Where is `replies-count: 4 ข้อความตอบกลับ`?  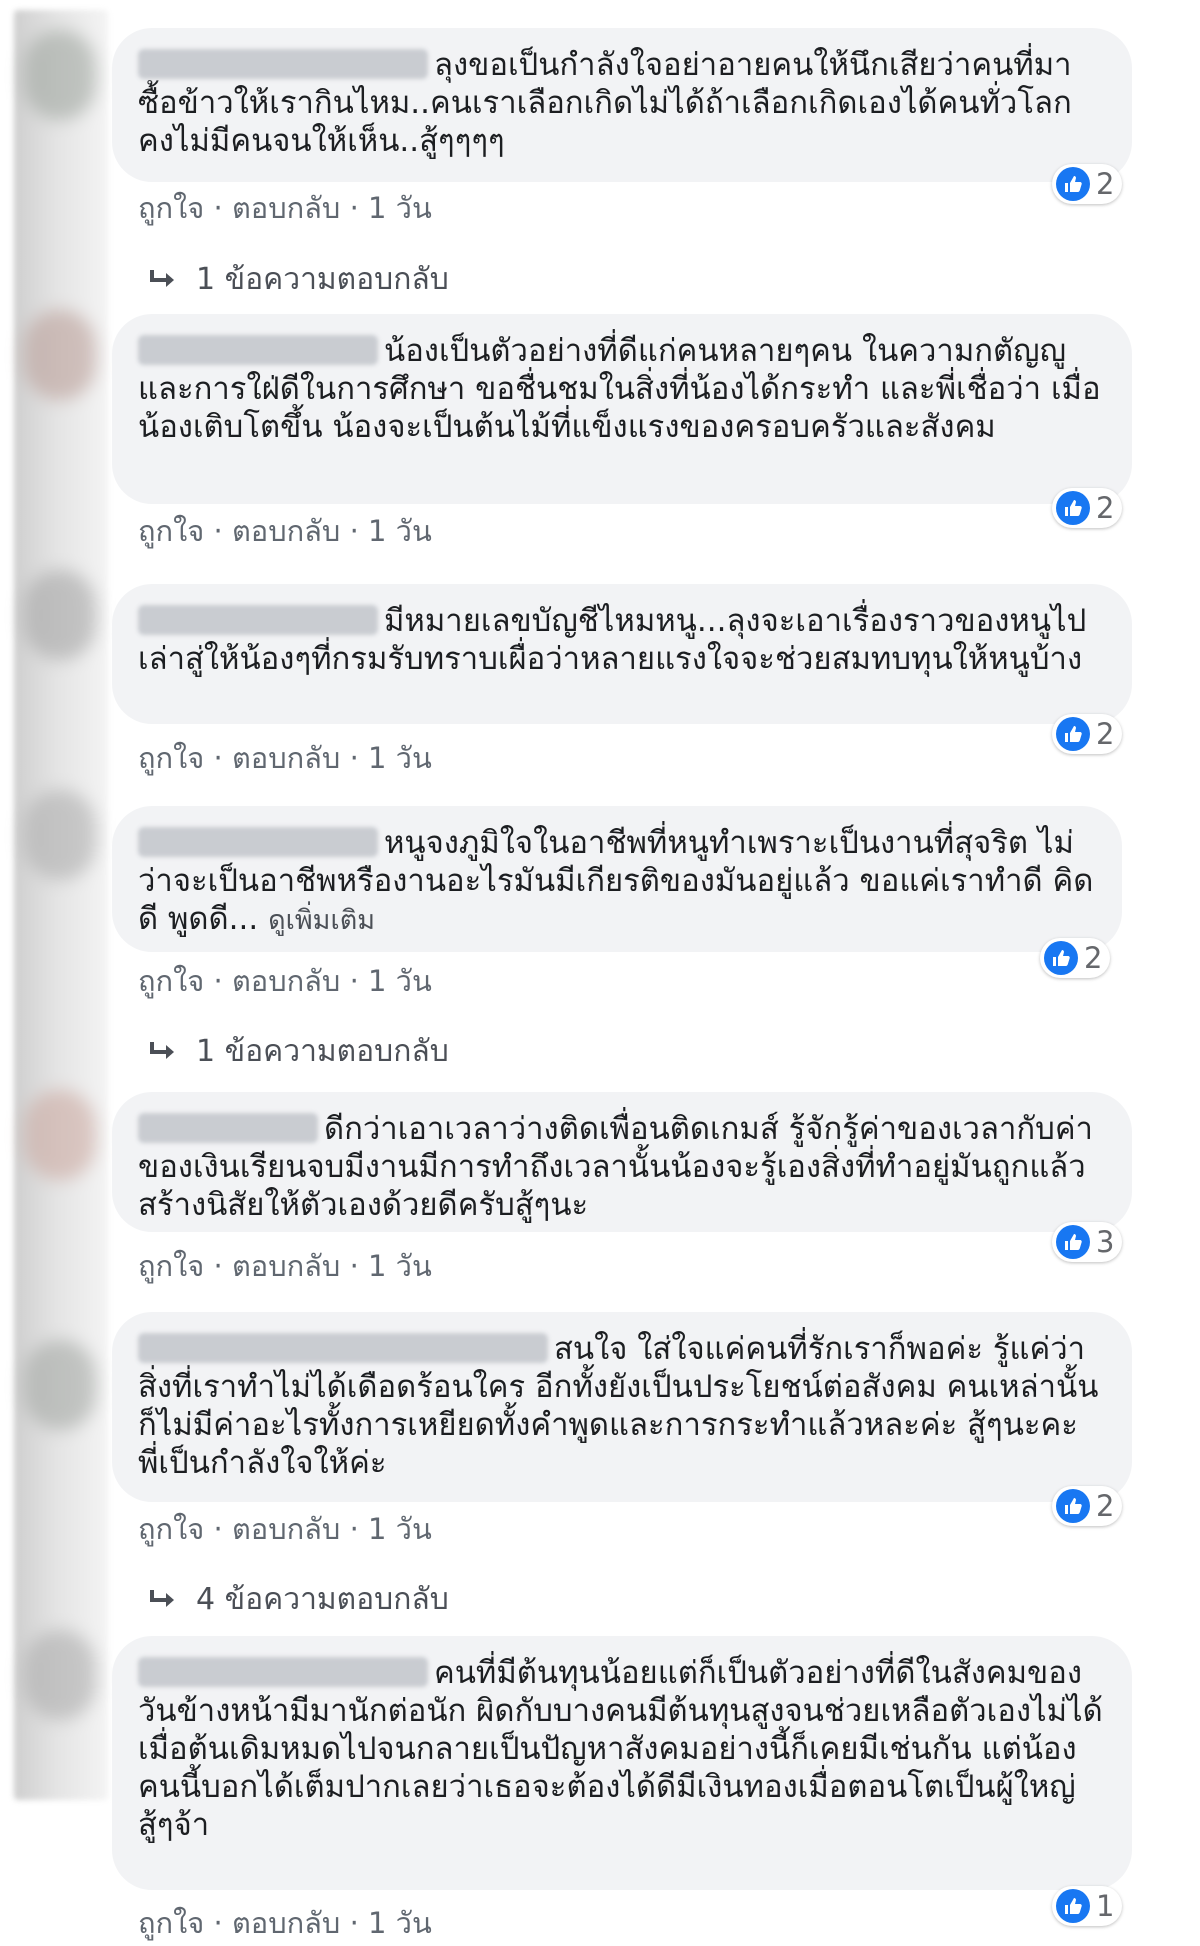 replies-count: 4 ข้อความตอบกลับ is located at coordinates (322, 1599).